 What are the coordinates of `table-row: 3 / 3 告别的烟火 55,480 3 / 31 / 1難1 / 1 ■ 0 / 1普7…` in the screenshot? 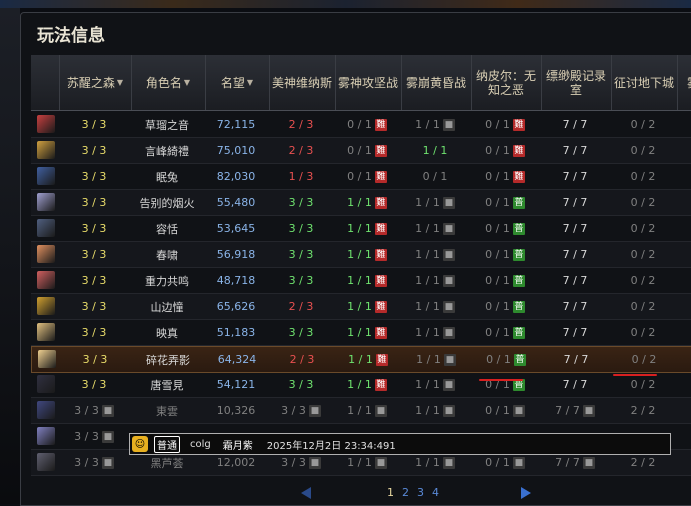 It's located at (361, 203).